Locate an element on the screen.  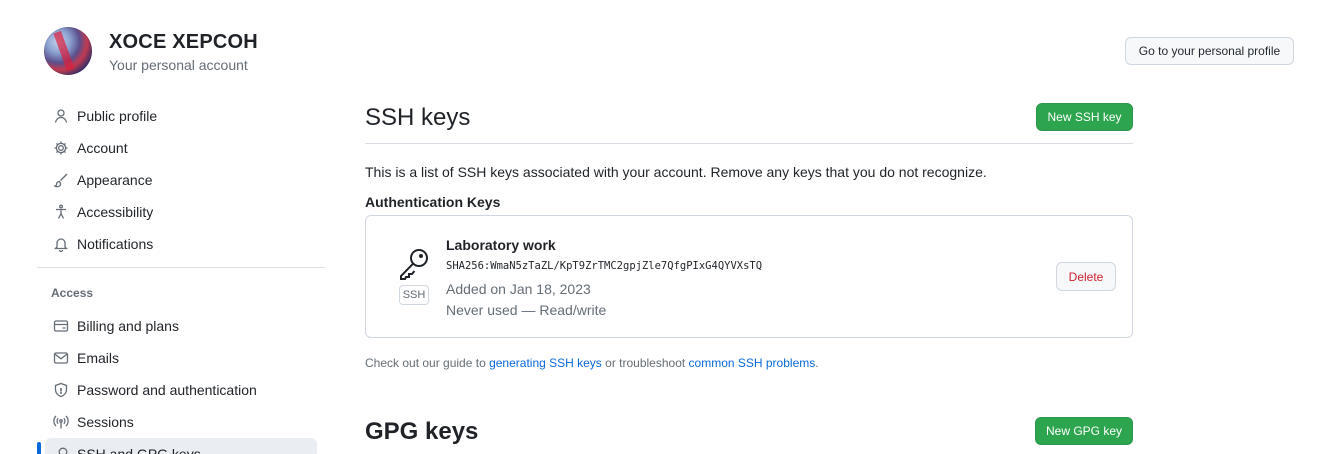
key-usage: Never used — Read/write is located at coordinates (526, 310).